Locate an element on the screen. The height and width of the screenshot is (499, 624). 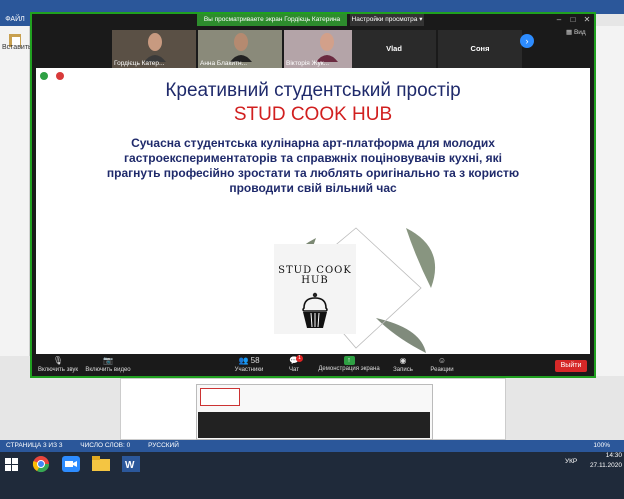
participant-name: Vlad is located at coordinates (394, 48).